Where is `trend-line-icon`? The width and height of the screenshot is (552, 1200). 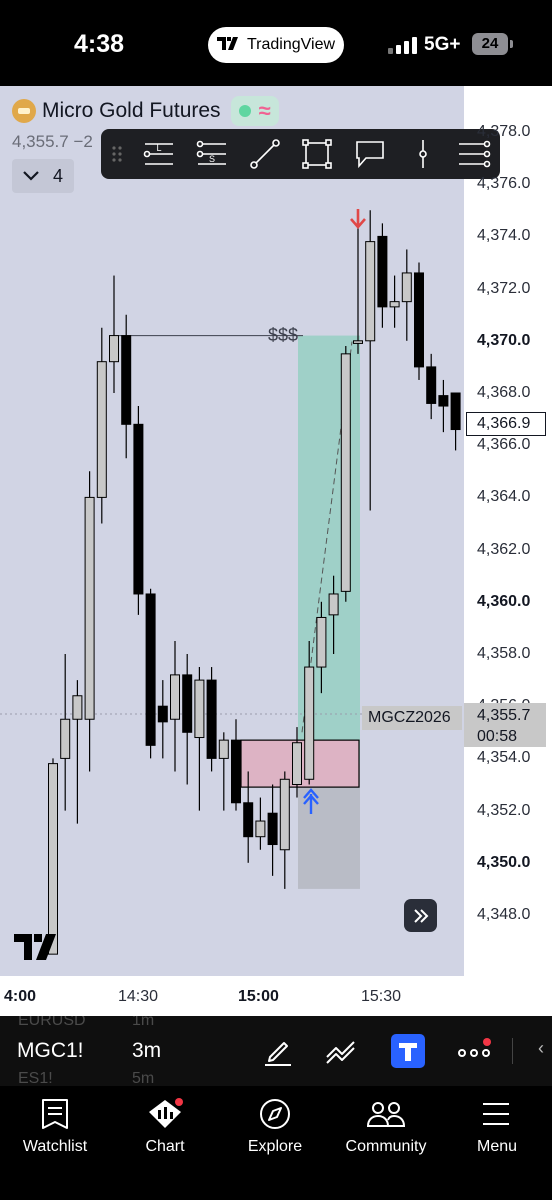
trend-line-icon is located at coordinates (265, 154).